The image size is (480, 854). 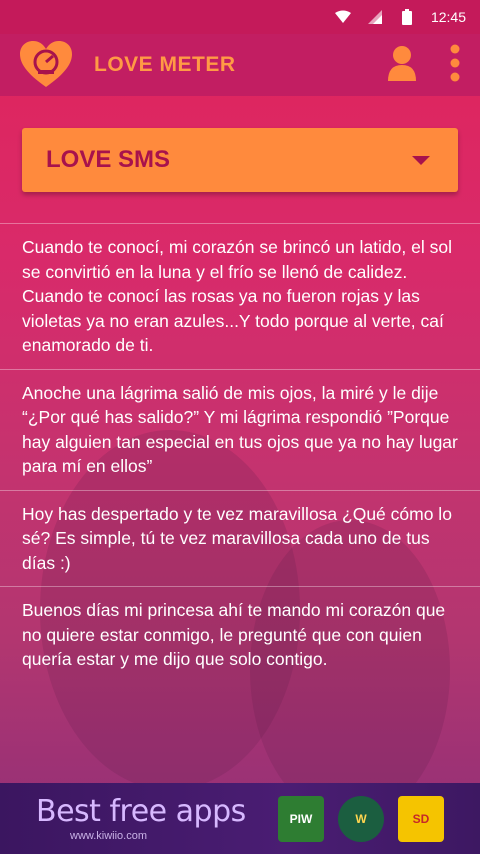 What do you see at coordinates (455, 65) in the screenshot?
I see `more-vert-icon` at bounding box center [455, 65].